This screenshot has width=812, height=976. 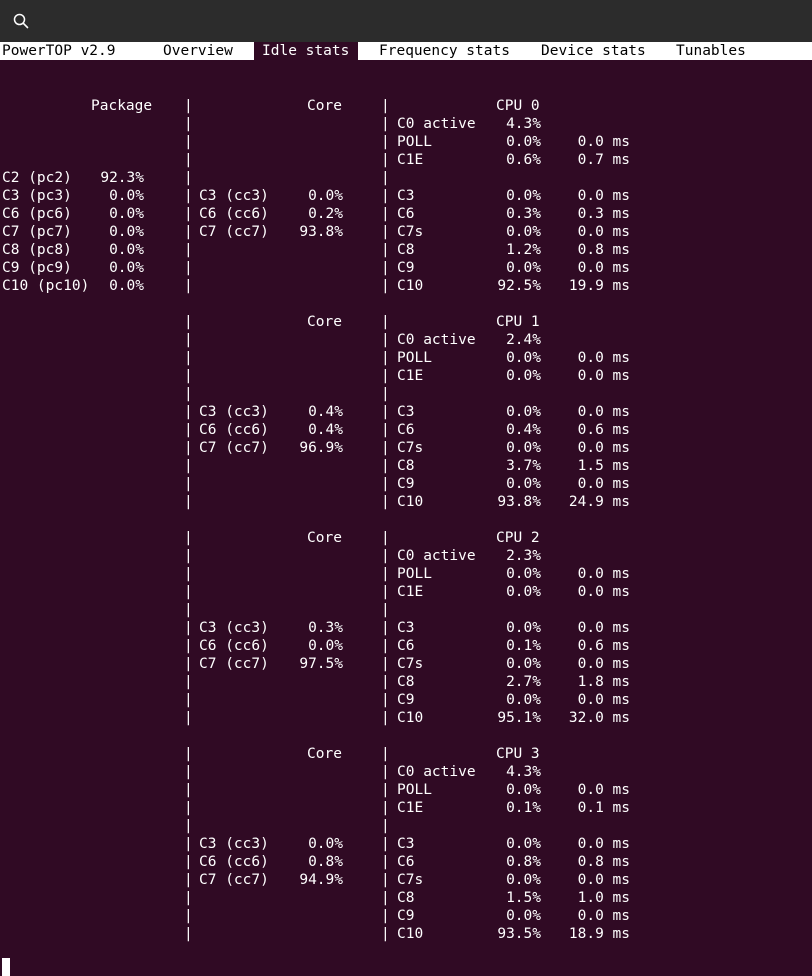 What do you see at coordinates (406, 538) in the screenshot?
I see `stats-header-row: | Core | CPU 2` at bounding box center [406, 538].